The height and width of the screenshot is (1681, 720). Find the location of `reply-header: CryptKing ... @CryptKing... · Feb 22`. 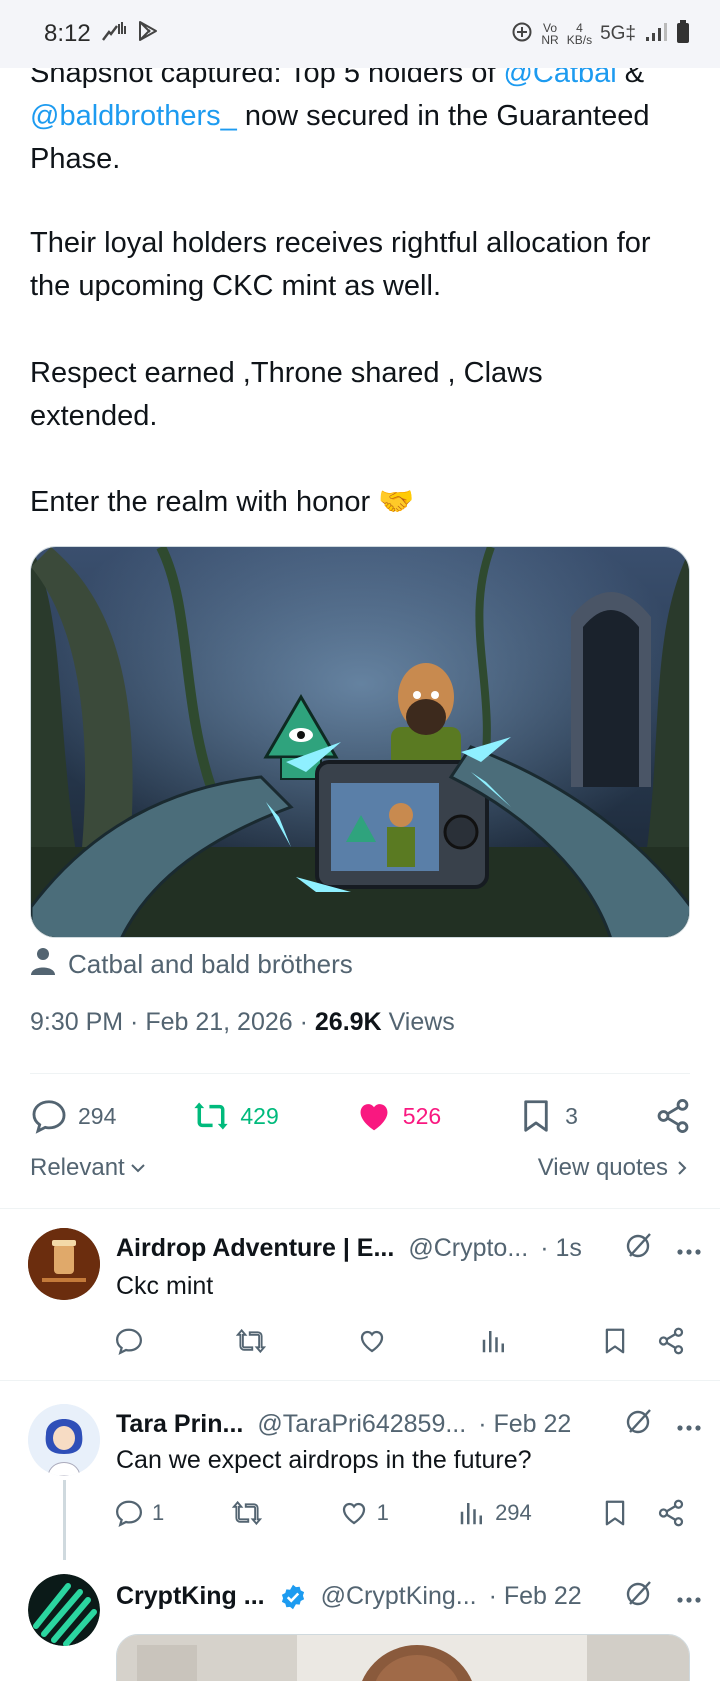

reply-header: CryptKing ... @CryptKing... · Feb 22 is located at coordinates (409, 1596).